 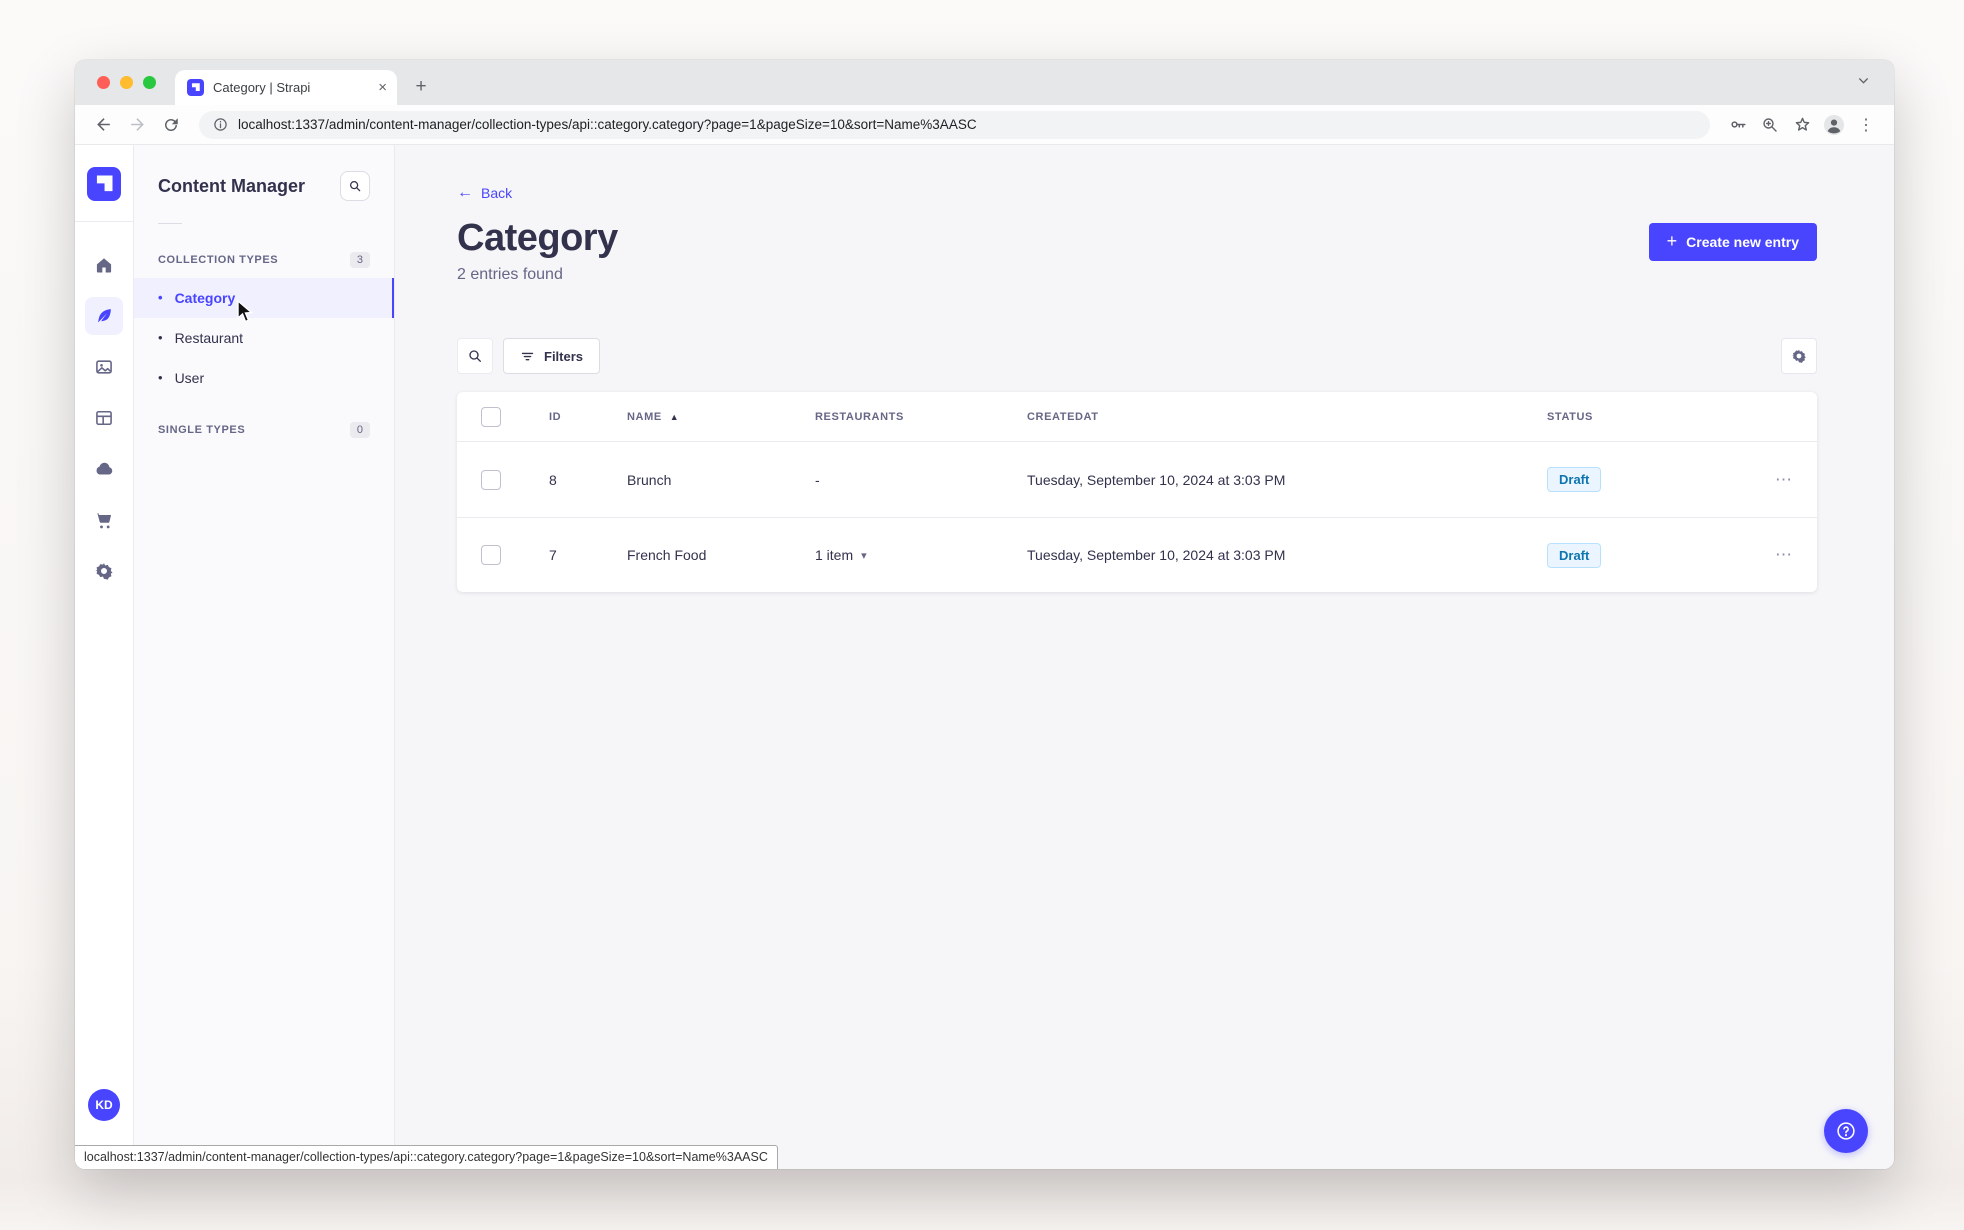 I want to click on profile-avatar-icon, so click(x=1834, y=125).